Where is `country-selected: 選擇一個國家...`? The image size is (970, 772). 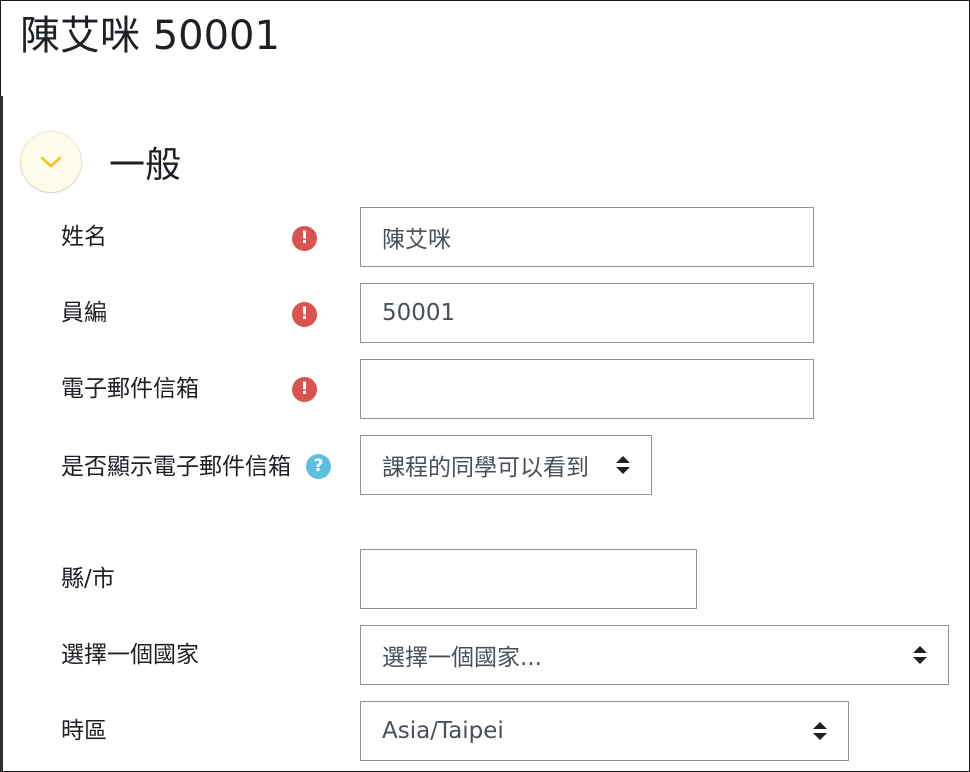 country-selected: 選擇一個國家... is located at coordinates (462, 658).